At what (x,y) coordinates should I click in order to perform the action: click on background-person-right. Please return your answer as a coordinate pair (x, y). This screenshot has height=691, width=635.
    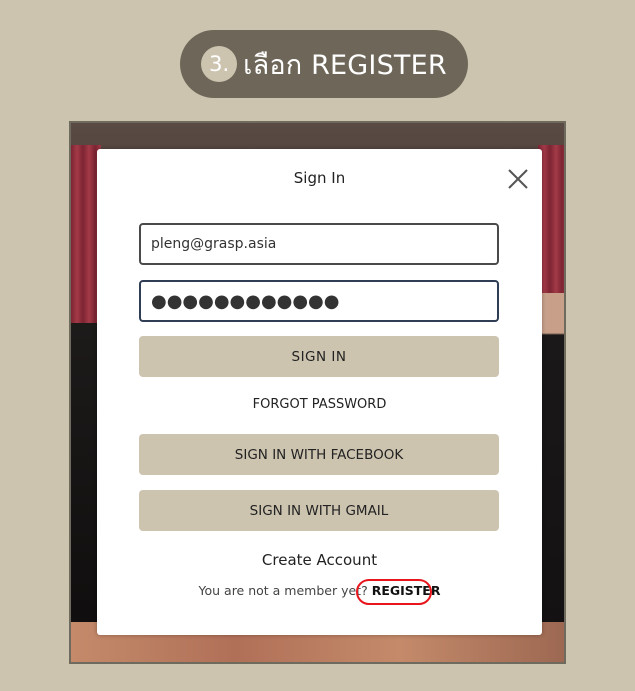
    Looking at the image, I should click on (552, 477).